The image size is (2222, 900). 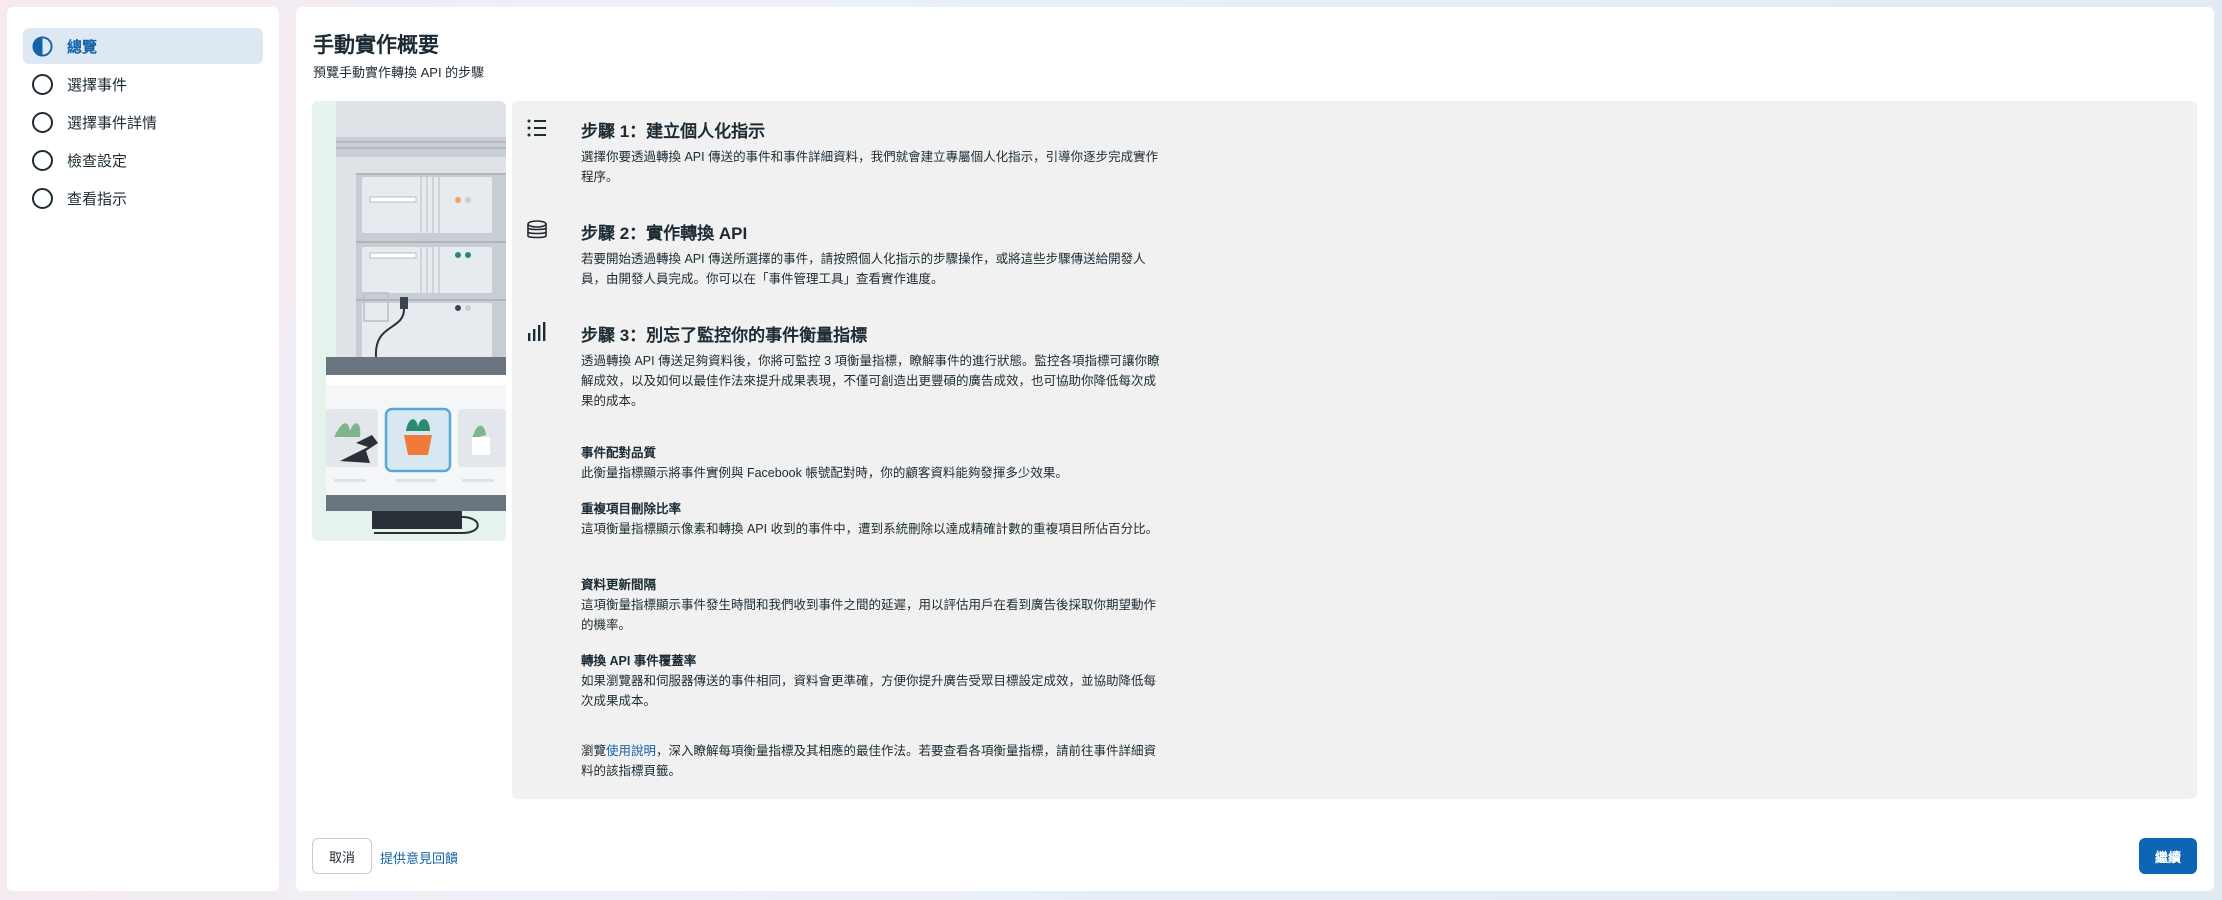 What do you see at coordinates (664, 233) in the screenshot?
I see `step-title: 步驟 2：實作轉換 API` at bounding box center [664, 233].